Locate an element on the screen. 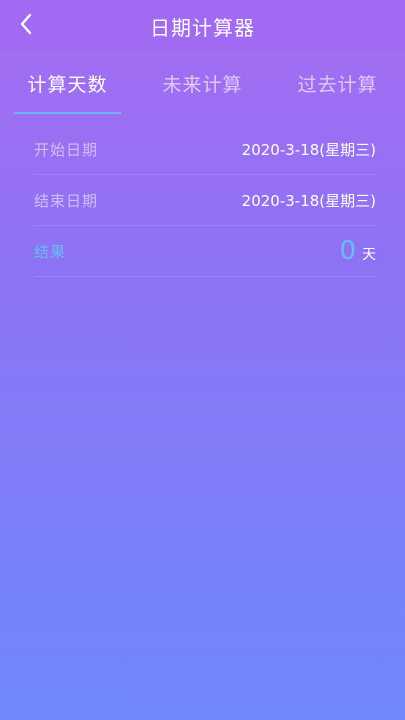 The image size is (405, 720). tab-count-days: 计算天数 is located at coordinates (67, 83).